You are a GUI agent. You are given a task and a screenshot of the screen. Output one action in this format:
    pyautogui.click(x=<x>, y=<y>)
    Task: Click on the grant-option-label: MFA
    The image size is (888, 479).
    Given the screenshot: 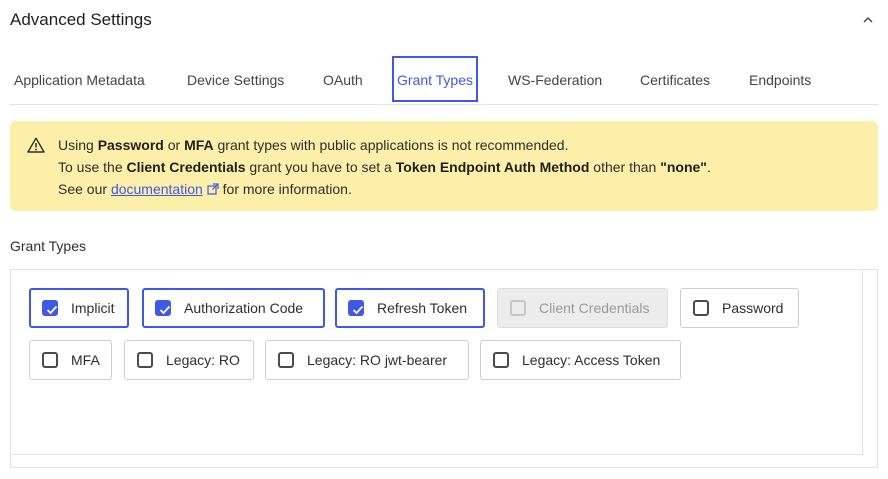 What is the action you would take?
    pyautogui.click(x=85, y=360)
    